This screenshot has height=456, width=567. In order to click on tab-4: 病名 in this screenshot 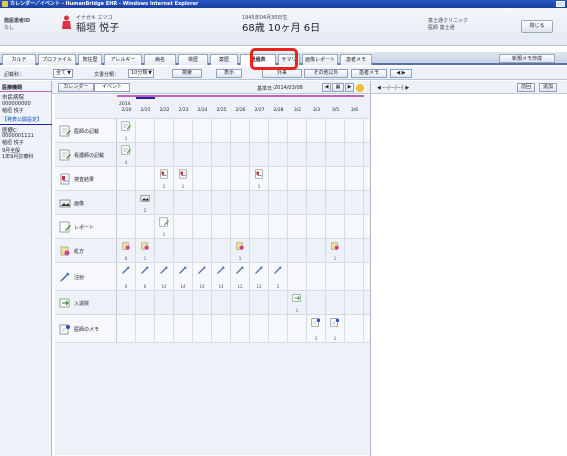, I will do `click(160, 59)`.